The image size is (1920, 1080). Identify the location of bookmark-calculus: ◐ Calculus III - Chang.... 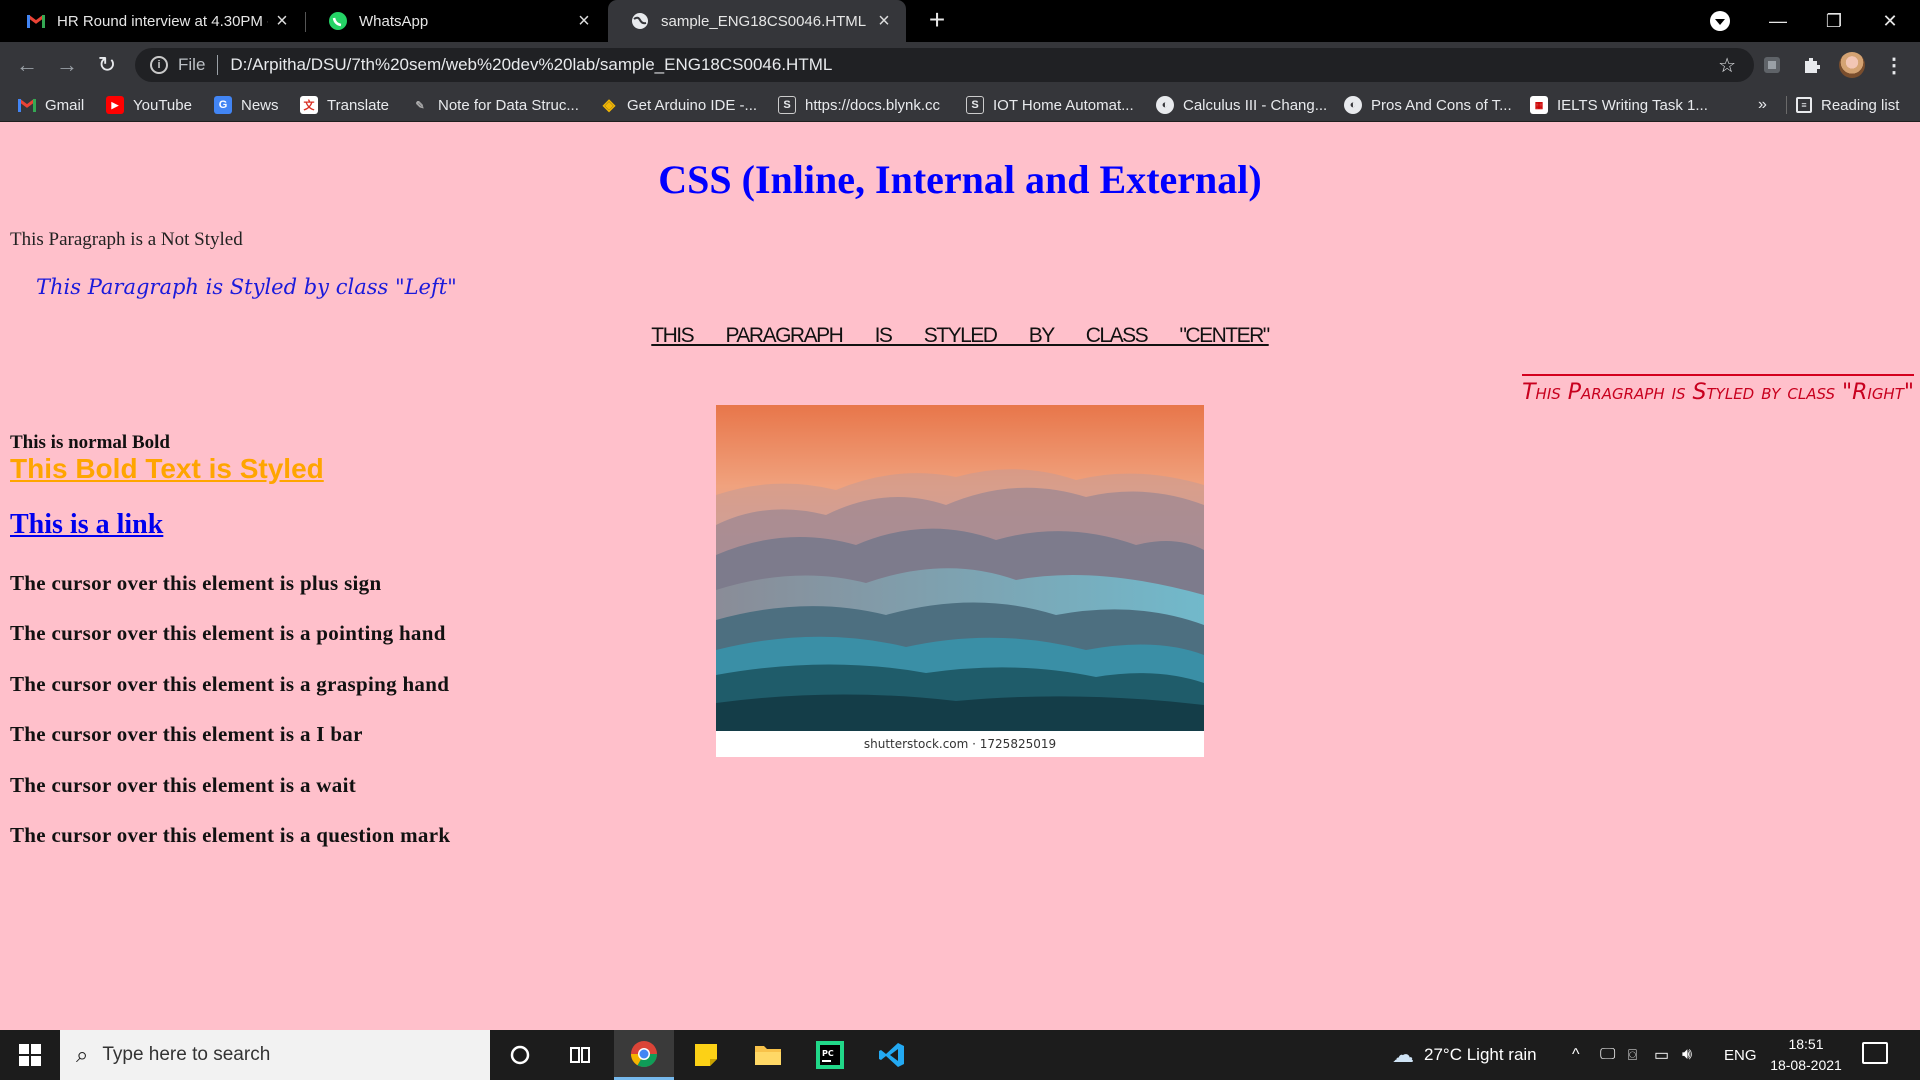
(1241, 105).